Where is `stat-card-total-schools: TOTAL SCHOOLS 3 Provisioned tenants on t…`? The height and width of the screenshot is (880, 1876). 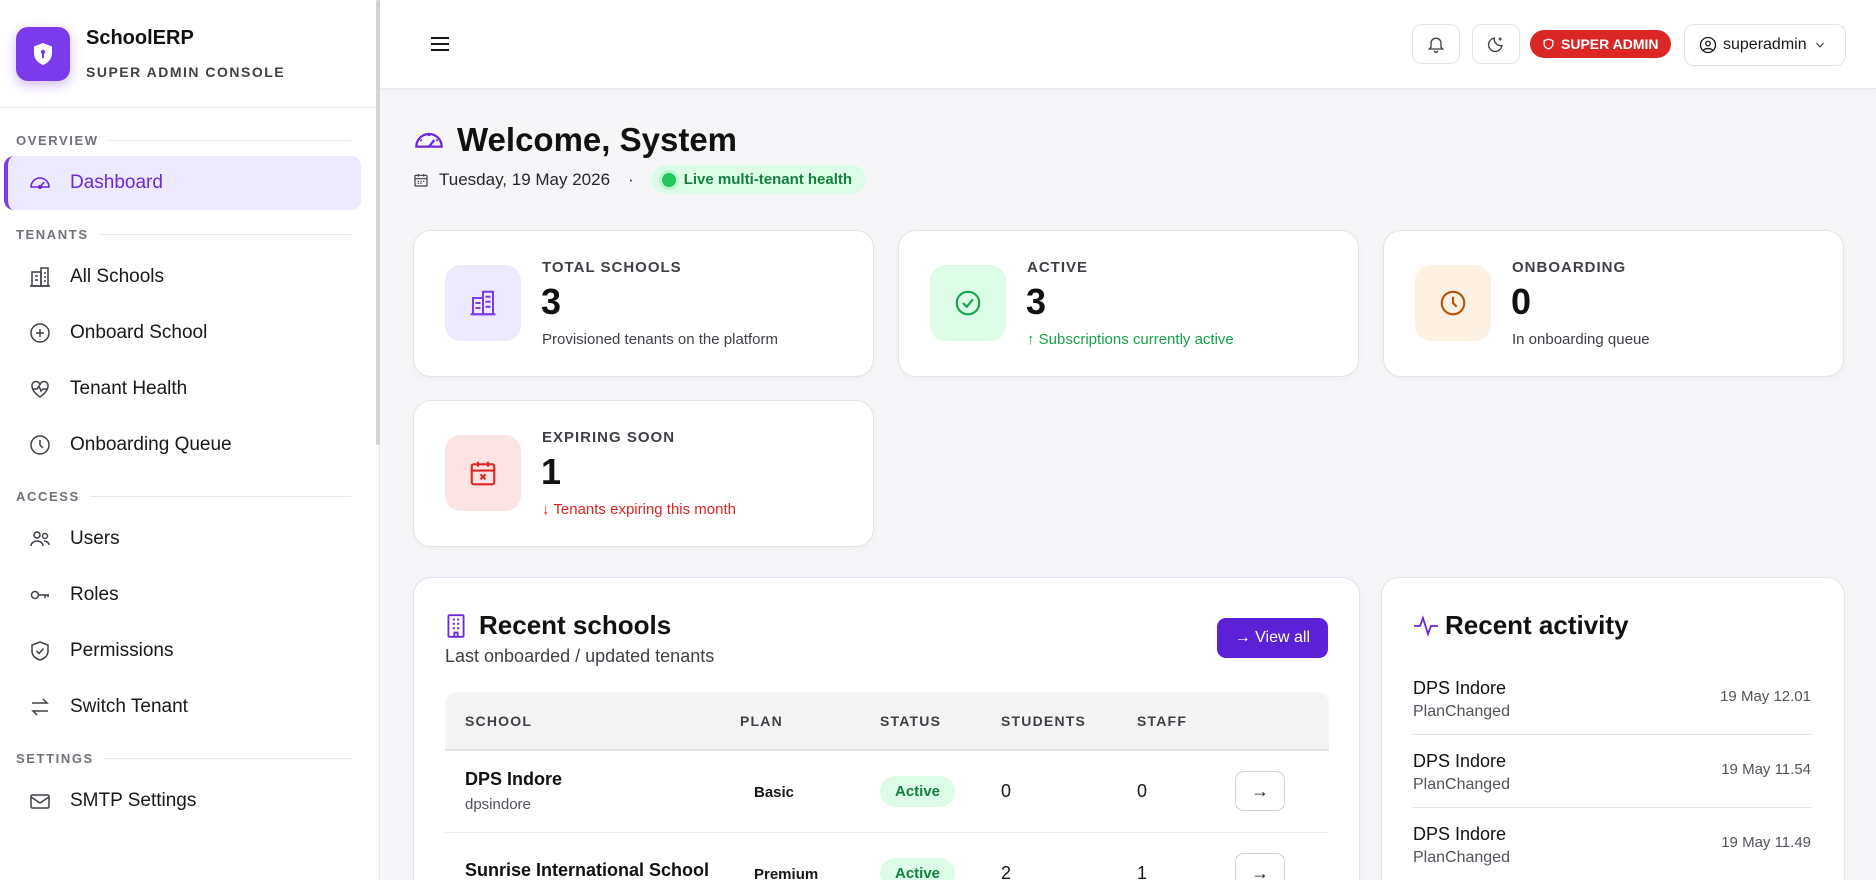
stat-card-total-schools: TOTAL SCHOOLS 3 Provisioned tenants on t… is located at coordinates (643, 303).